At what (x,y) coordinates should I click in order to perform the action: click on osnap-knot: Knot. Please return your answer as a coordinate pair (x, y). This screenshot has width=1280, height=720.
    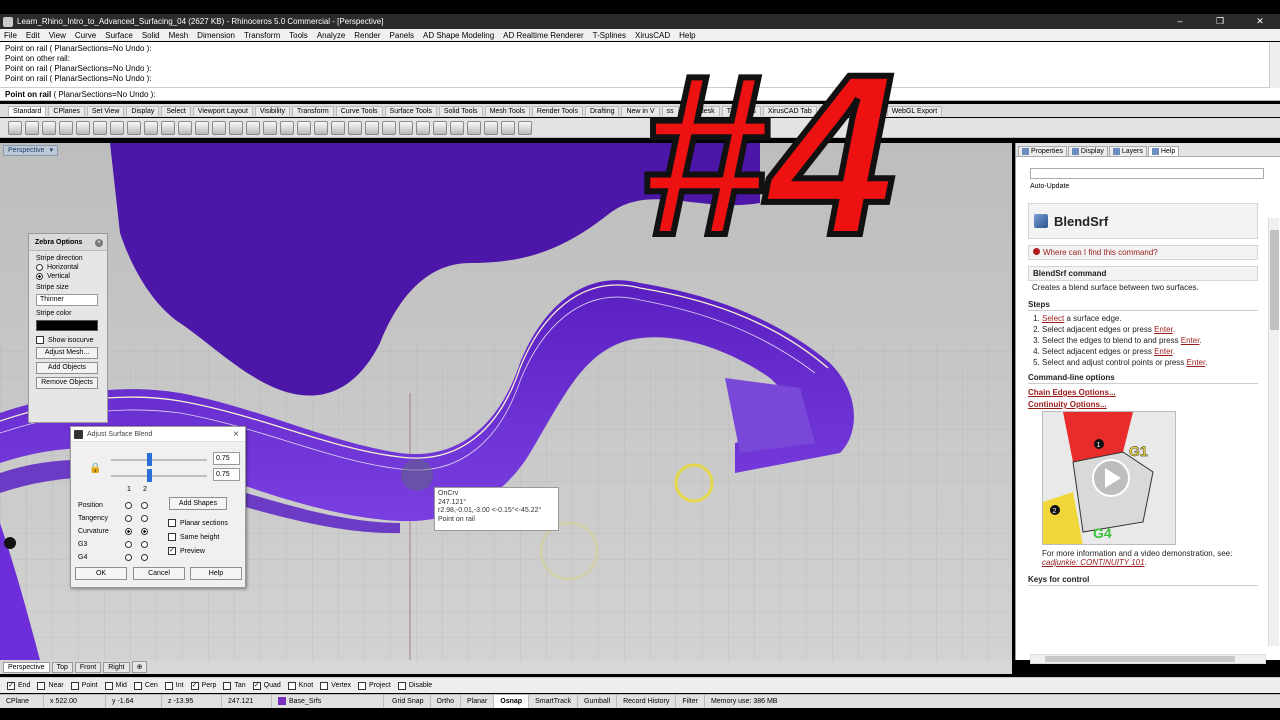
    Looking at the image, I should click on (300, 685).